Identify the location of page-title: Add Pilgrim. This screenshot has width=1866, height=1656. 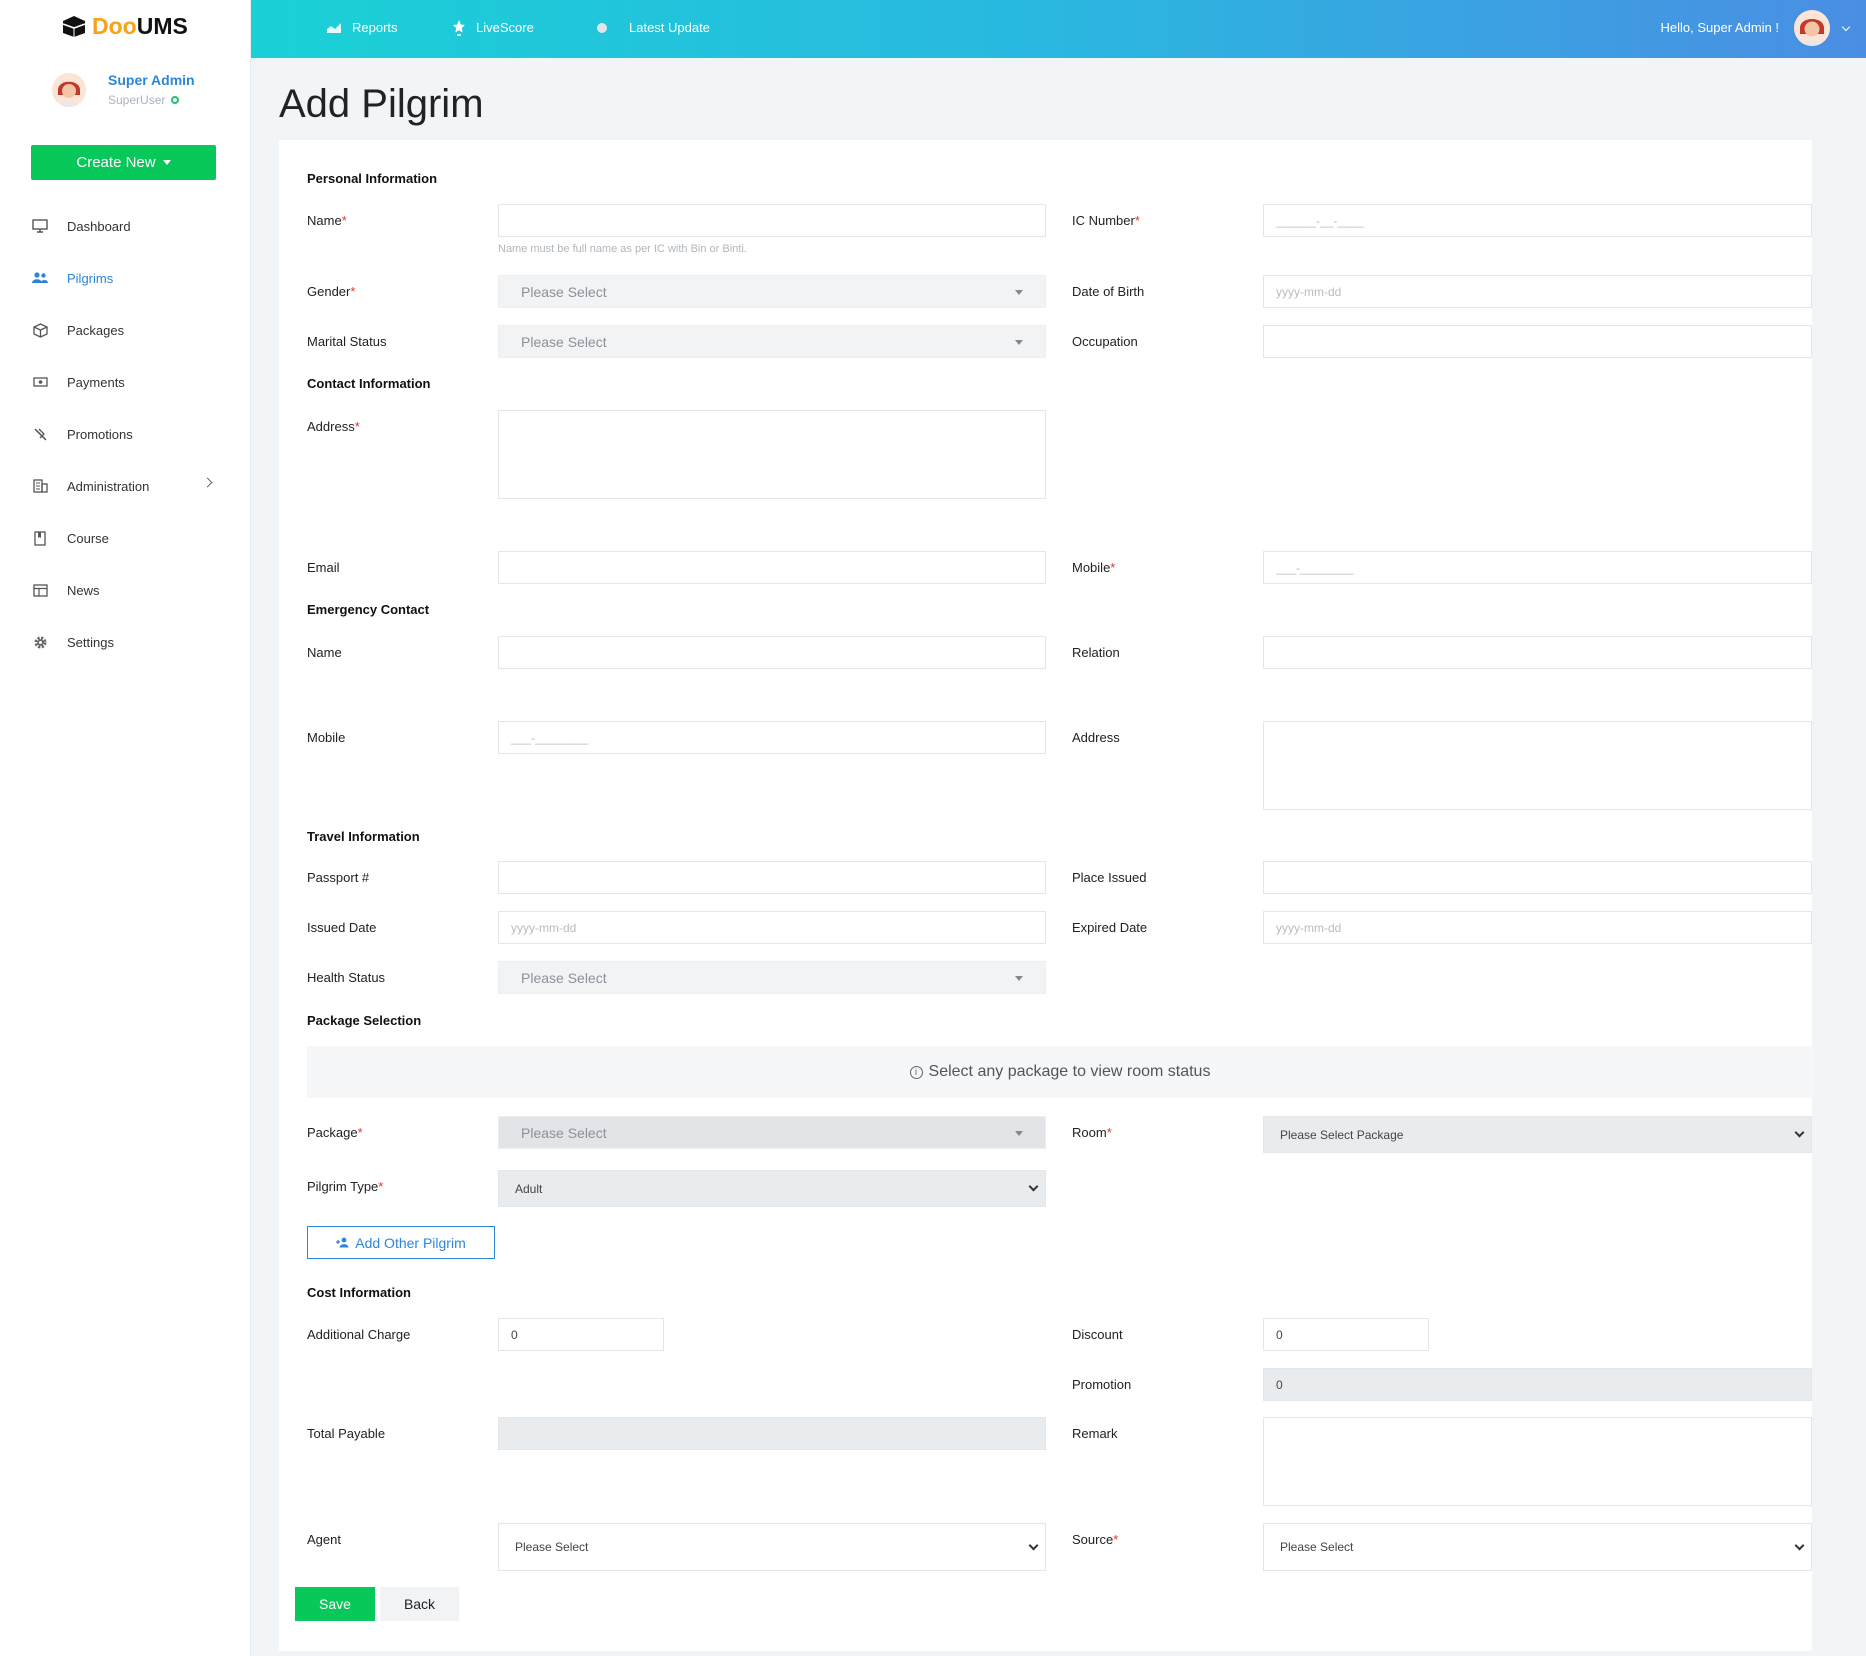
(381, 104).